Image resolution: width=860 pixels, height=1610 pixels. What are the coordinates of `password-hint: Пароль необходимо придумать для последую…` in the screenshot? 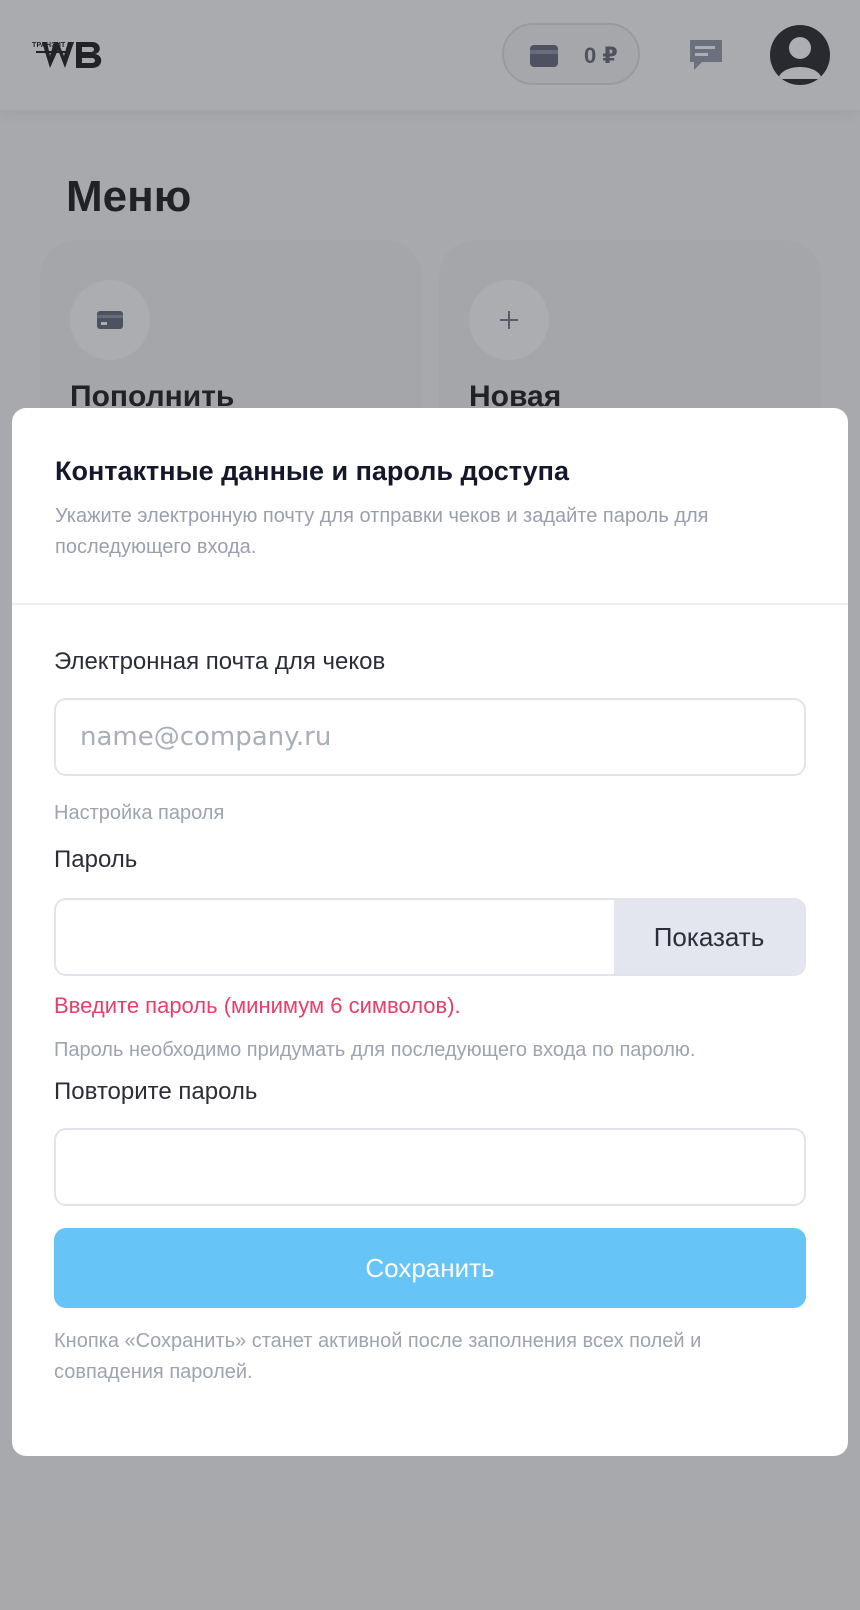 It's located at (375, 1050).